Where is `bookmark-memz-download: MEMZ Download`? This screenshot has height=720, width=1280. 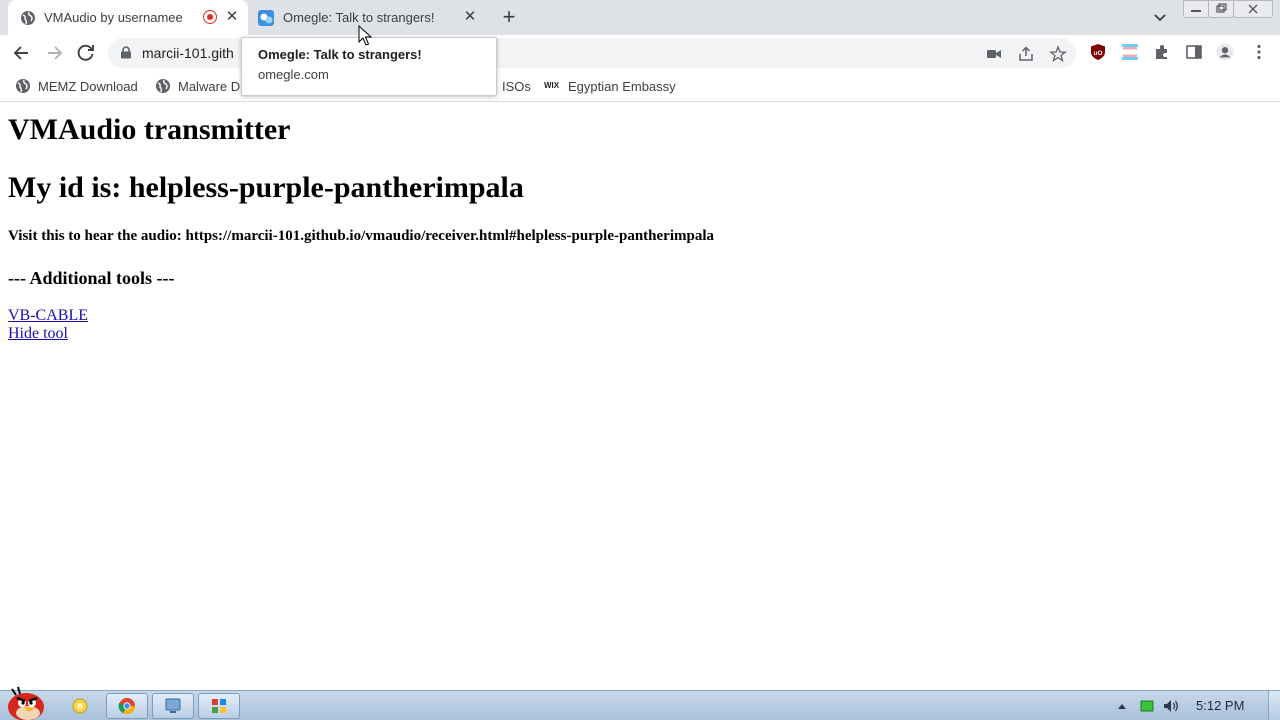
bookmark-memz-download: MEMZ Download is located at coordinates (76, 86).